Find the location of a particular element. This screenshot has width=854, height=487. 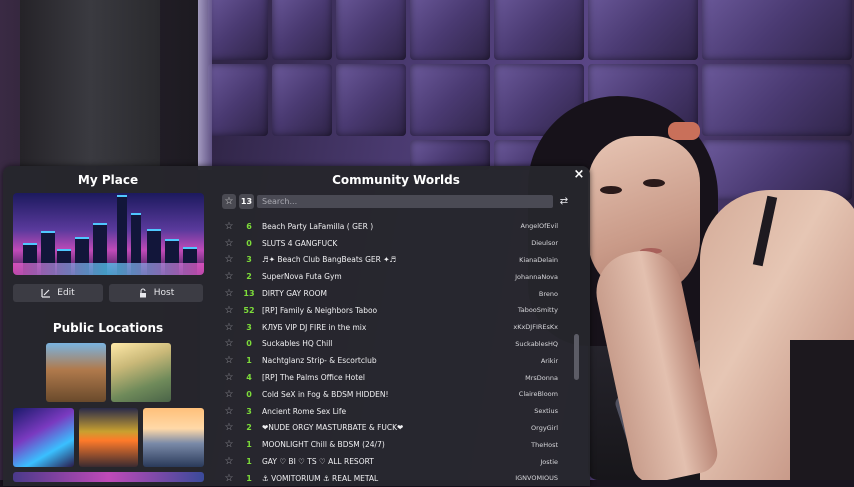

world-row: ☆ 2 SuperNova Futa Gym JohannaNova is located at coordinates (392, 276).